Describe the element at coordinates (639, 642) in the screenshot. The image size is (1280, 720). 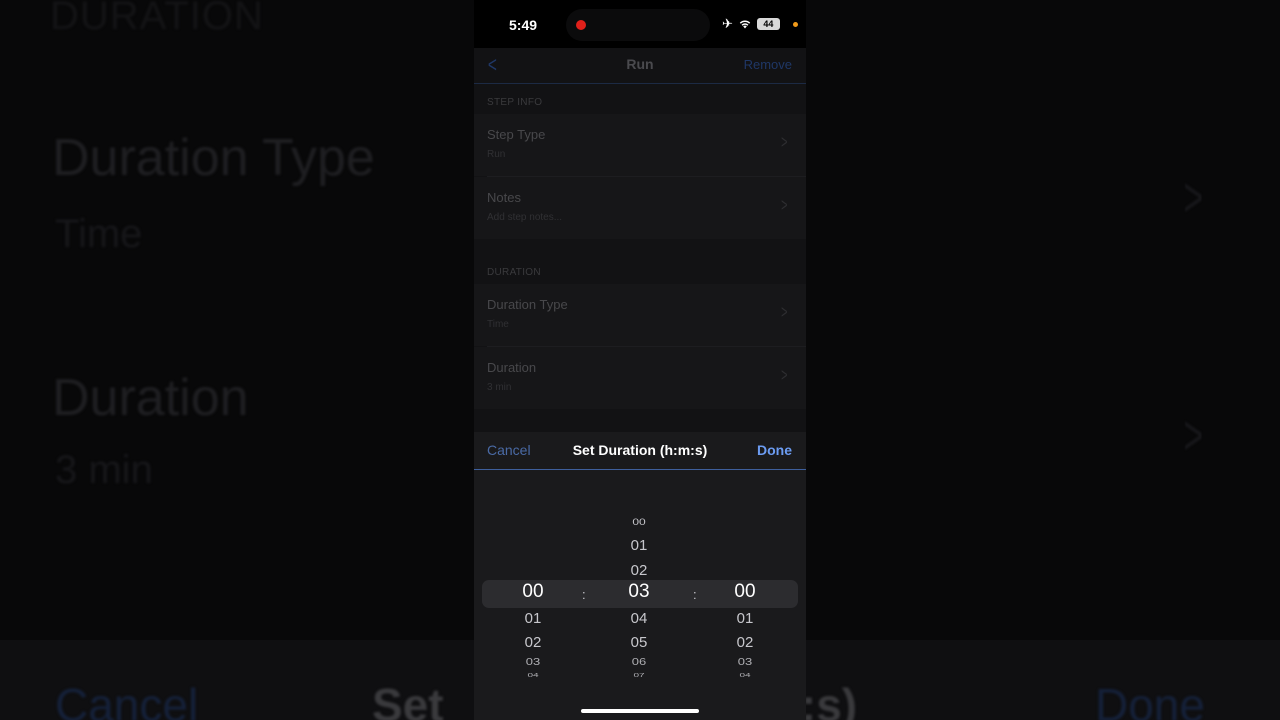
I see `minutes-option: 05` at that location.